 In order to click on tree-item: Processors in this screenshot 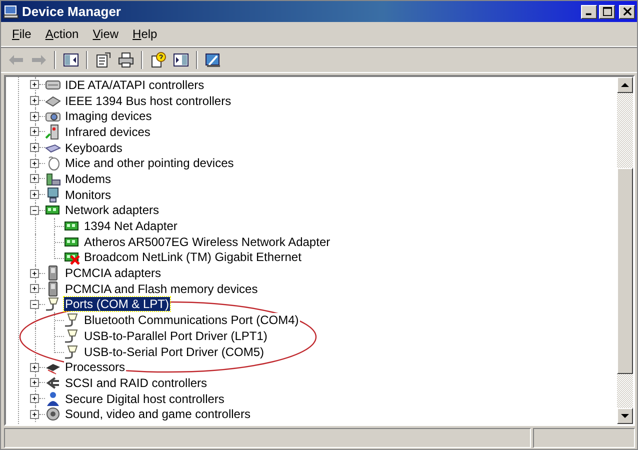, I will do `click(95, 367)`.